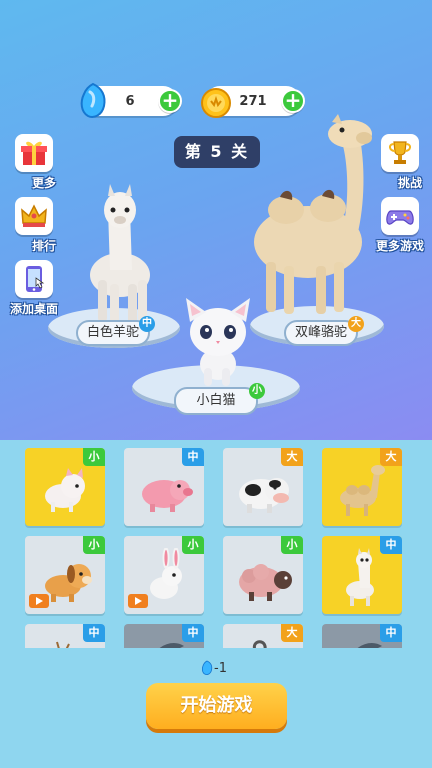 Image resolution: width=432 pixels, height=768 pixels. Describe the element at coordinates (120, 255) in the screenshot. I see `white-alpaca-figure` at that location.